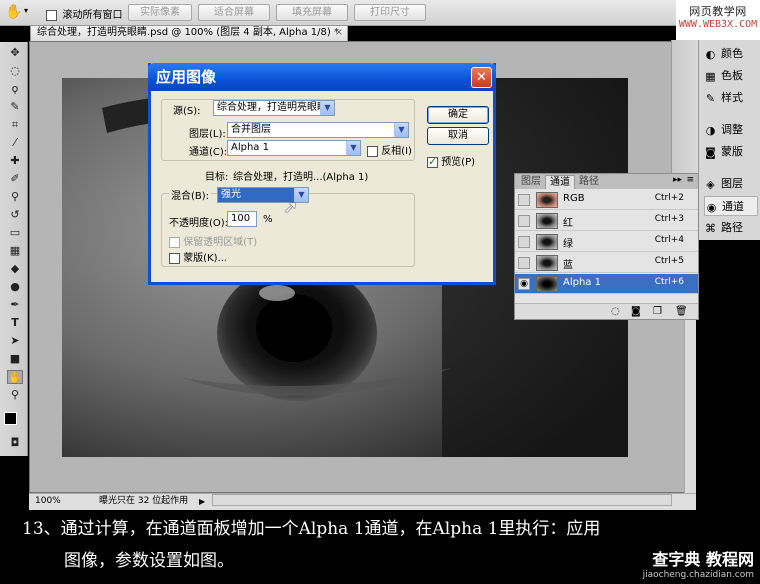 The height and width of the screenshot is (584, 760). Describe the element at coordinates (190, 194) in the screenshot. I see `blending-label: 混合(B):` at that location.